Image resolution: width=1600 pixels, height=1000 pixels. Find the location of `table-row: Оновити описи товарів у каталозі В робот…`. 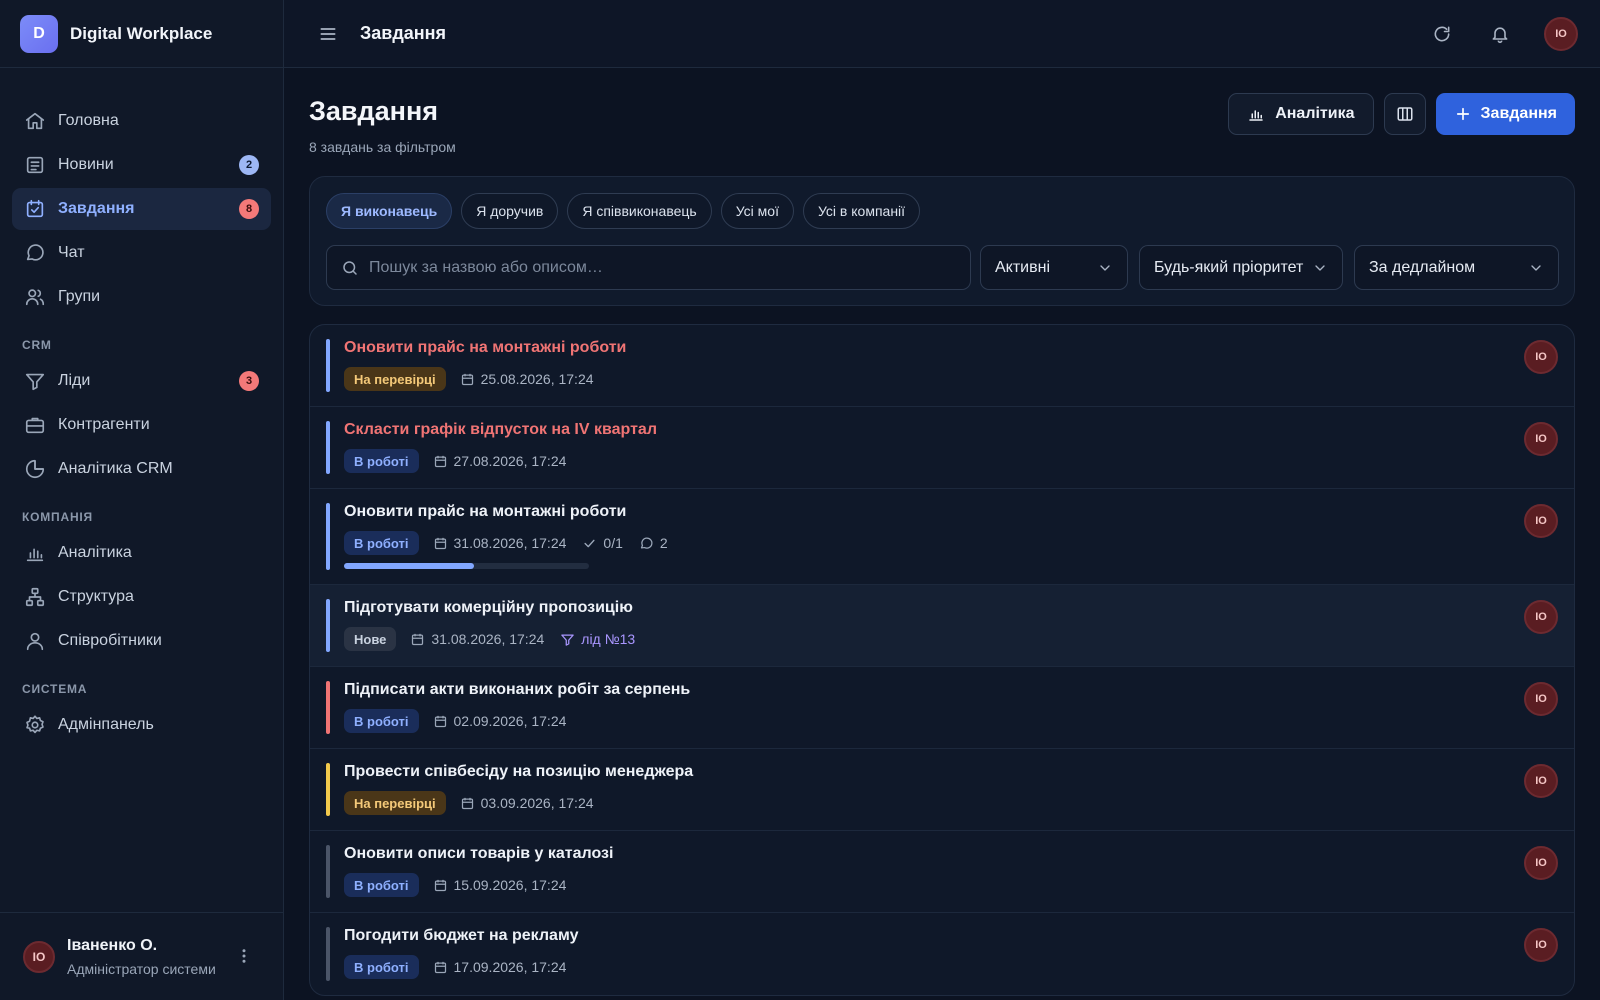

table-row: Оновити описи товарів у каталозі В робот… is located at coordinates (942, 872).